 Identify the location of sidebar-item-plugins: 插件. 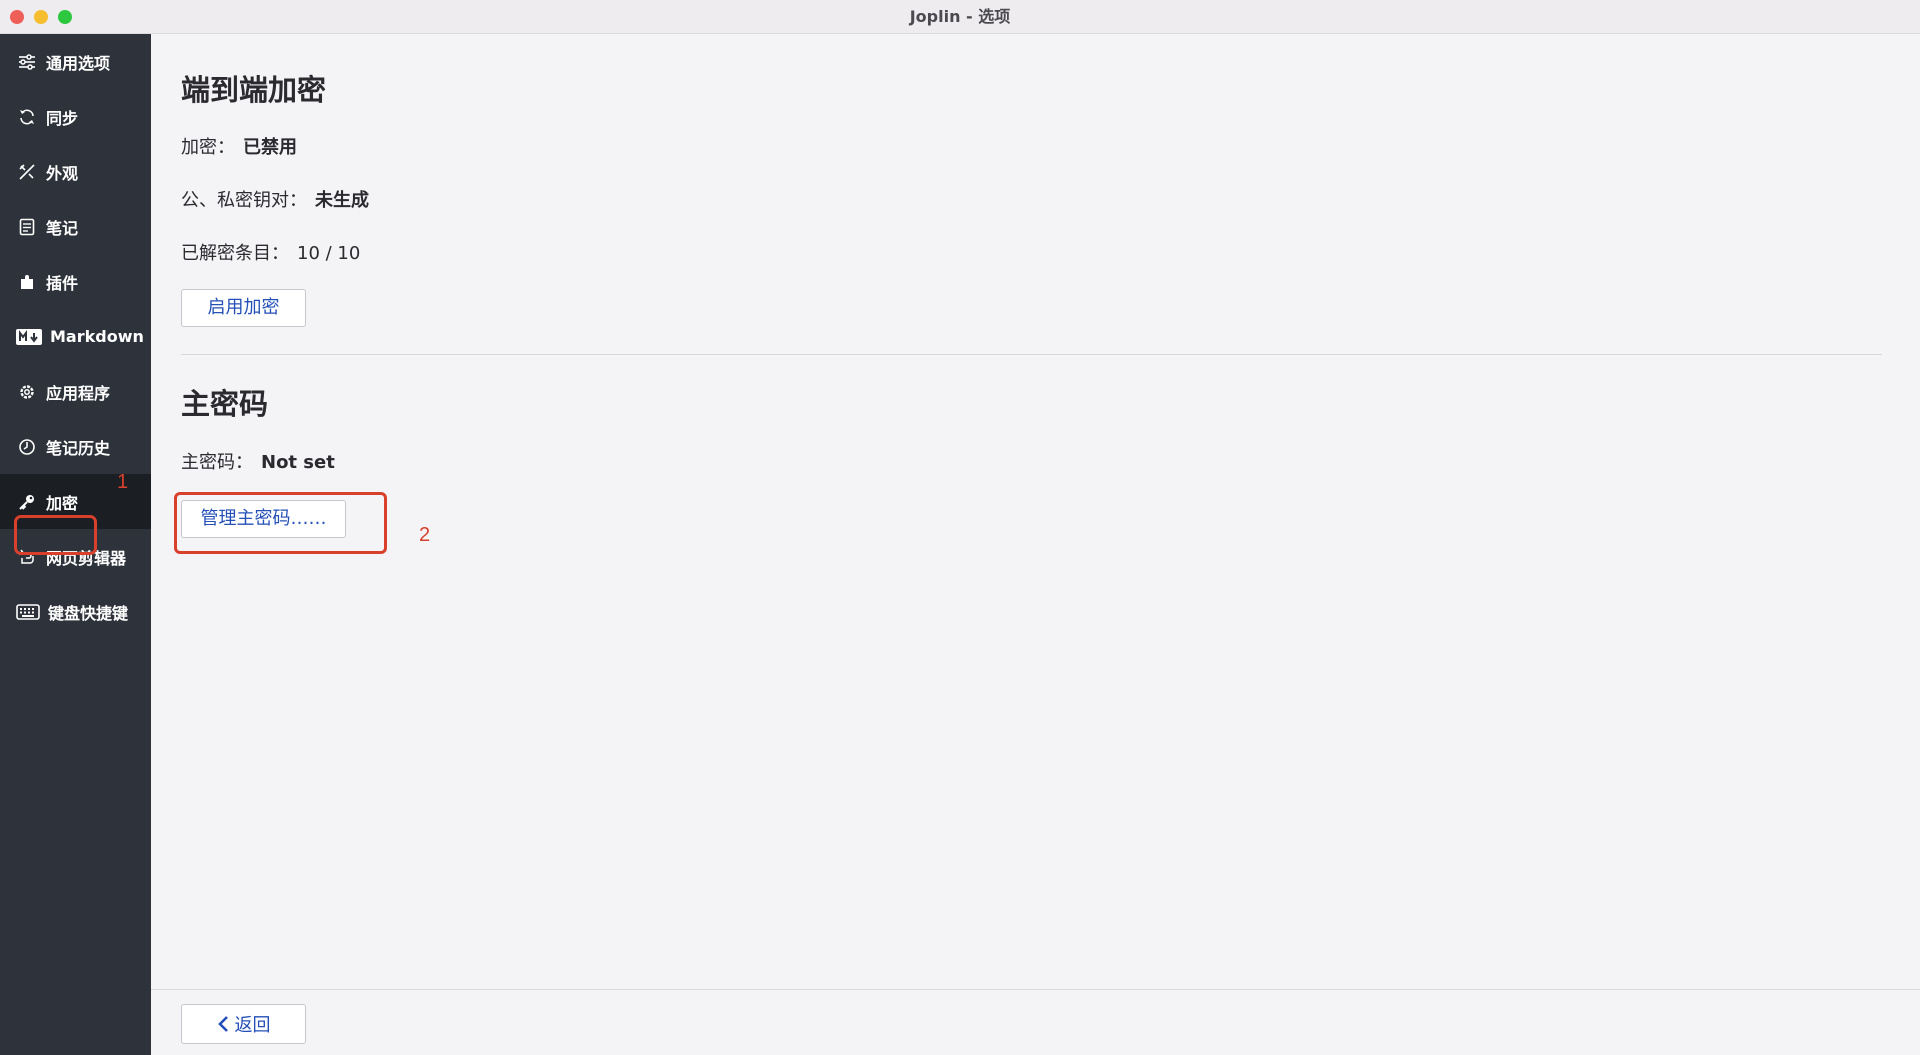
(75, 281).